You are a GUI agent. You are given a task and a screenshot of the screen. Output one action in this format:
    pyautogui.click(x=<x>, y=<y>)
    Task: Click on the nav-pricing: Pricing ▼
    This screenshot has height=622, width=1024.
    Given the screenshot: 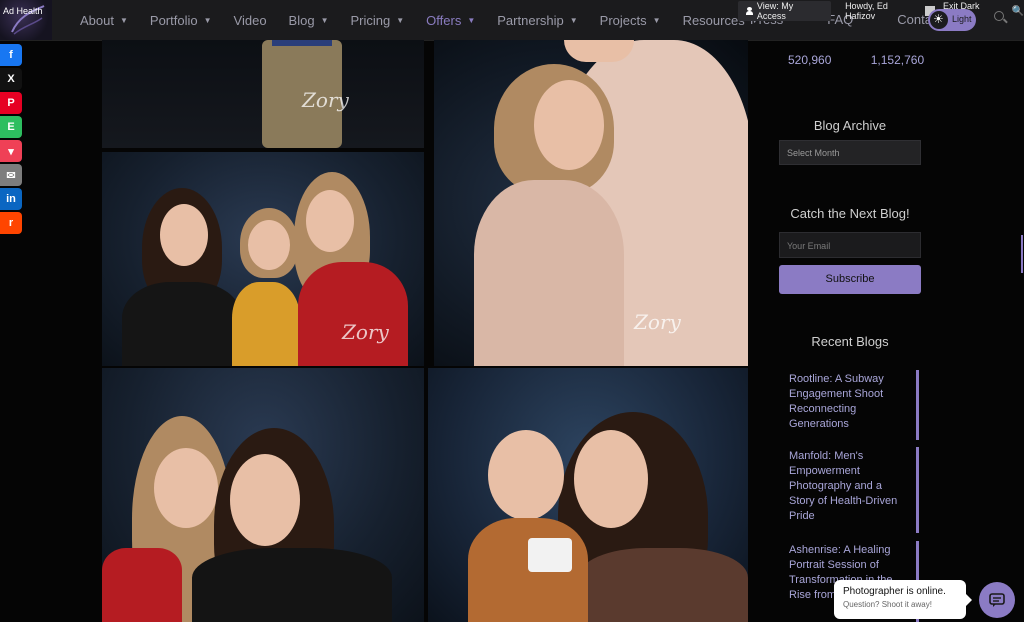 What is the action you would take?
    pyautogui.click(x=378, y=20)
    